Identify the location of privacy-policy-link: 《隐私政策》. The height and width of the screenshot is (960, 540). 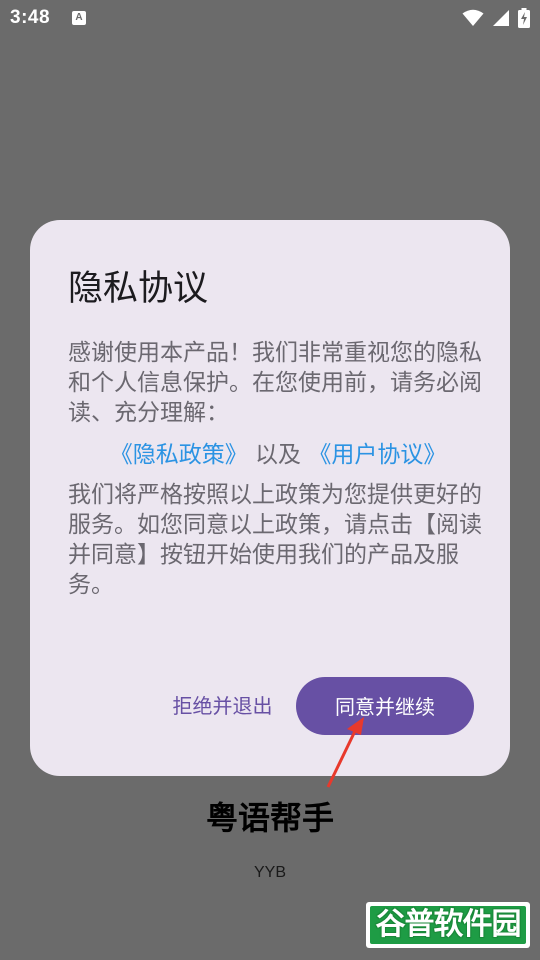
(179, 455).